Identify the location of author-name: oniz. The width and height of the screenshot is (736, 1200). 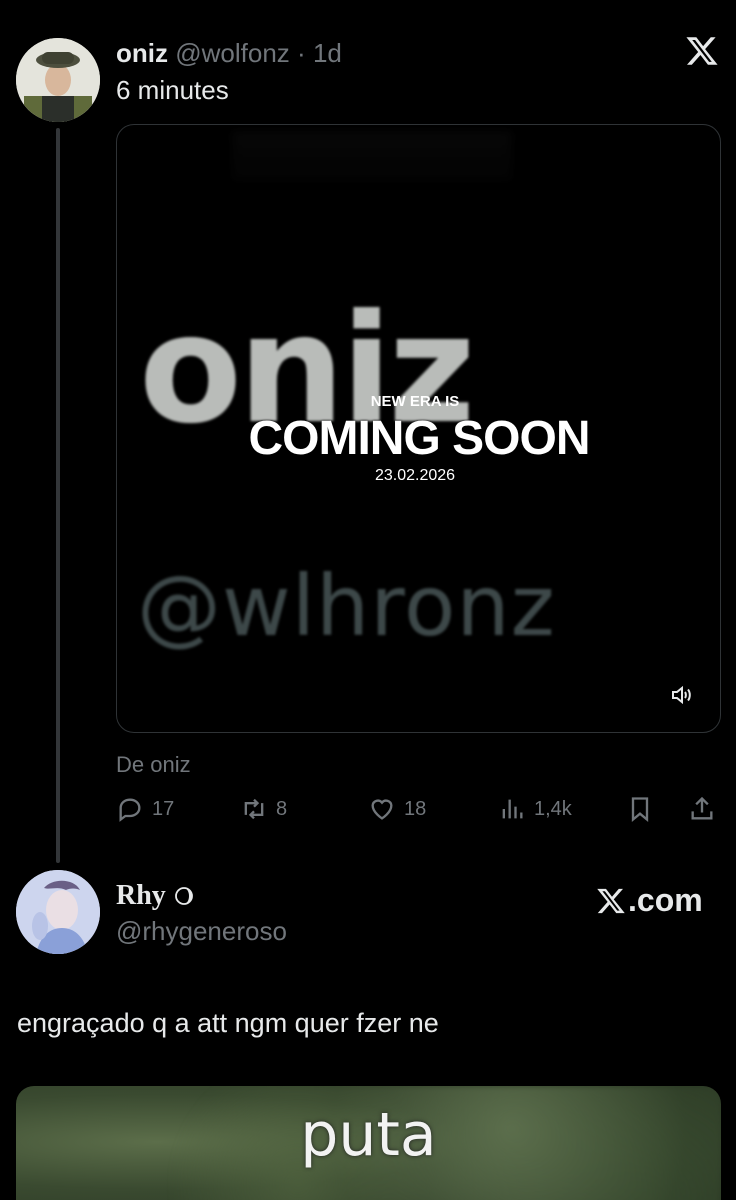
(142, 53).